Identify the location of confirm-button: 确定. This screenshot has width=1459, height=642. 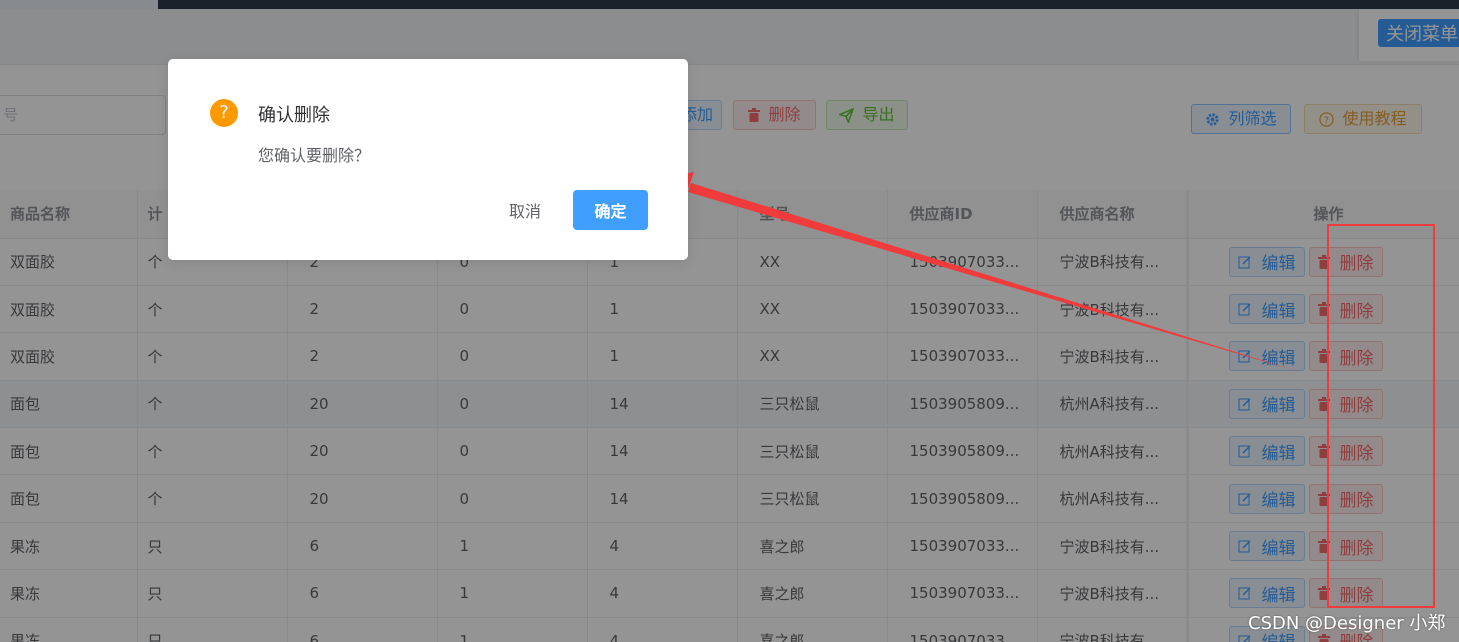
(610, 210).